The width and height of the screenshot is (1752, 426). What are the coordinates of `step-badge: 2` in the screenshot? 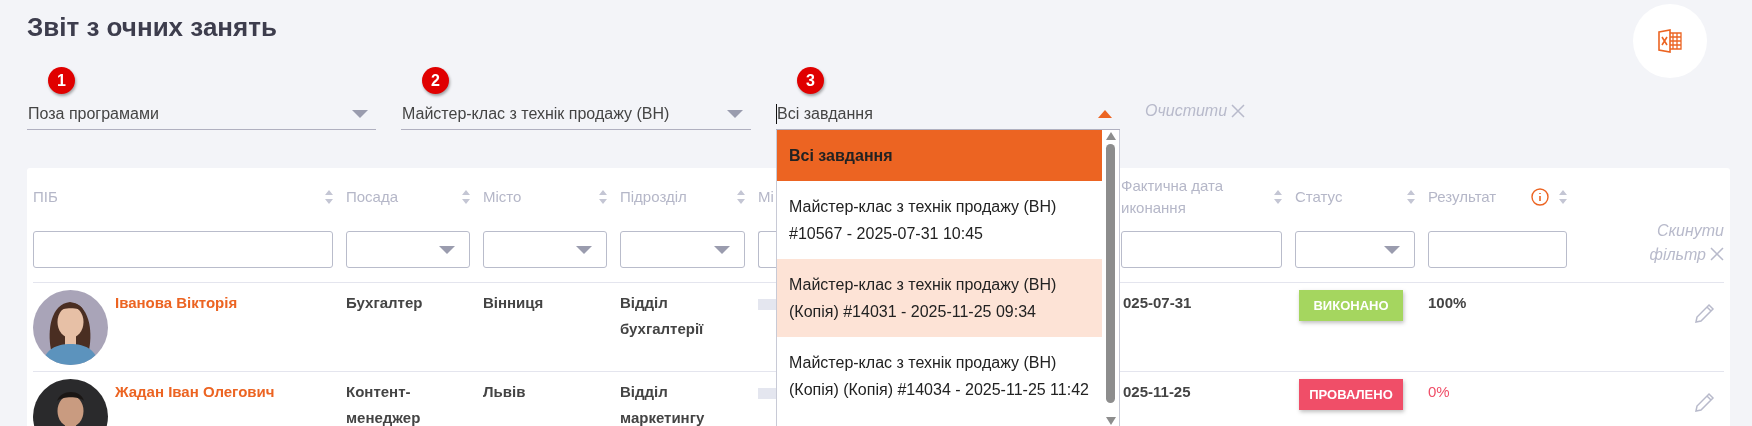 It's located at (435, 80).